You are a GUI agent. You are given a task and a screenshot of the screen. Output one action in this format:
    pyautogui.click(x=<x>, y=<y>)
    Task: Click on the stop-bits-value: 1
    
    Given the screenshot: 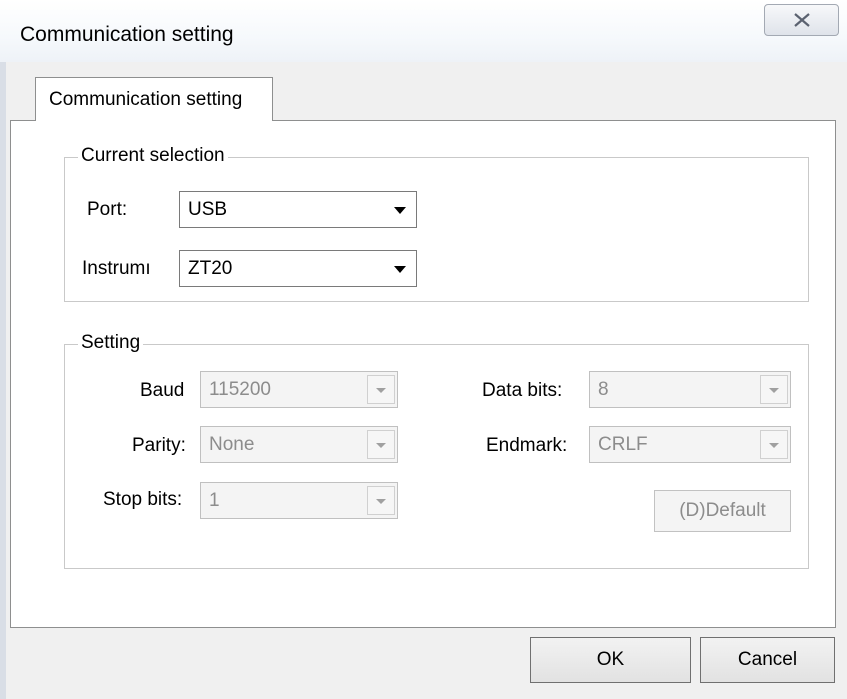 What is the action you would take?
    pyautogui.click(x=214, y=500)
    